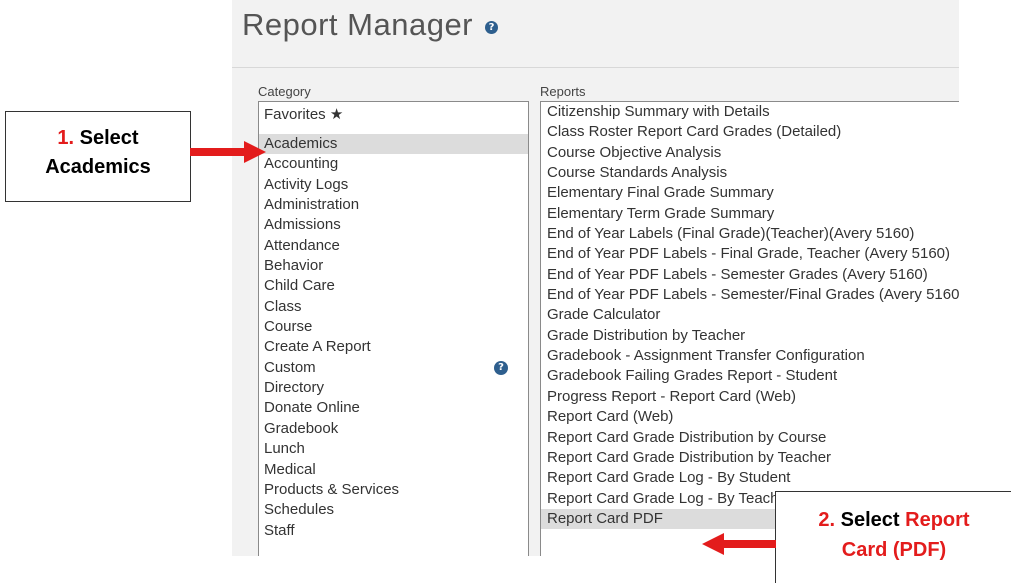  I want to click on report-item-grade-calculator: Grade Calculator, so click(750, 315).